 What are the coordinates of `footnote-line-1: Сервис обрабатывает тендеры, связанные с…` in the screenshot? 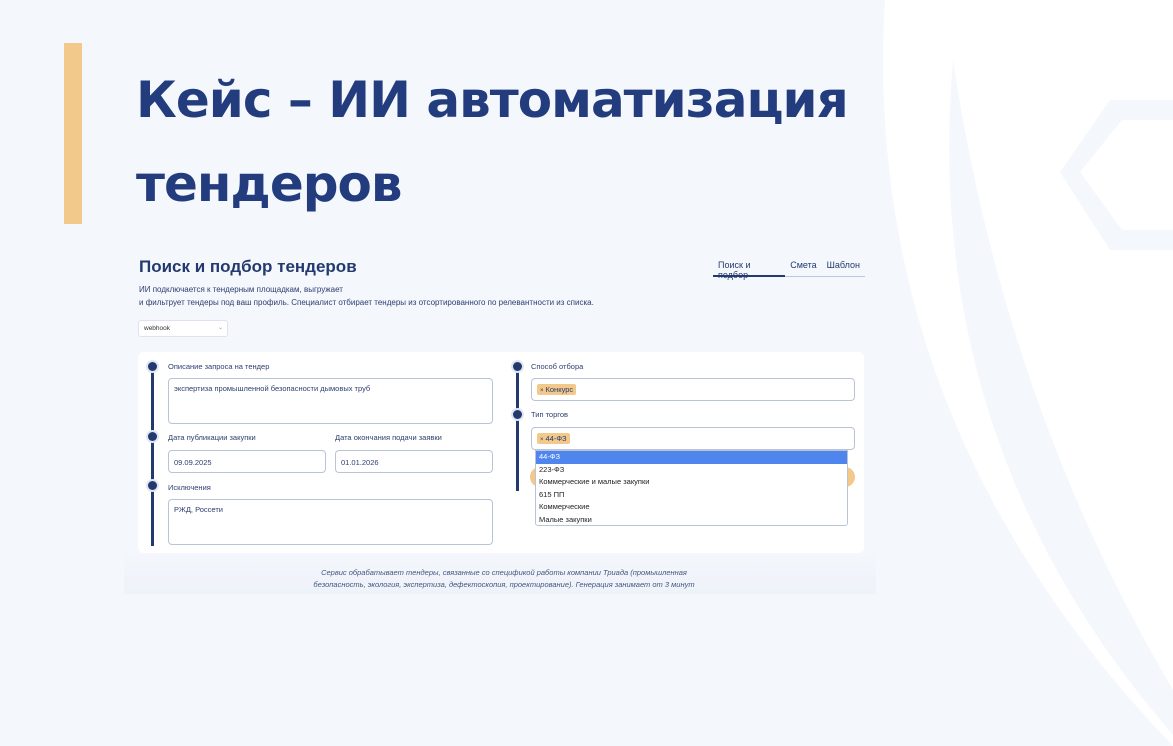 It's located at (504, 572).